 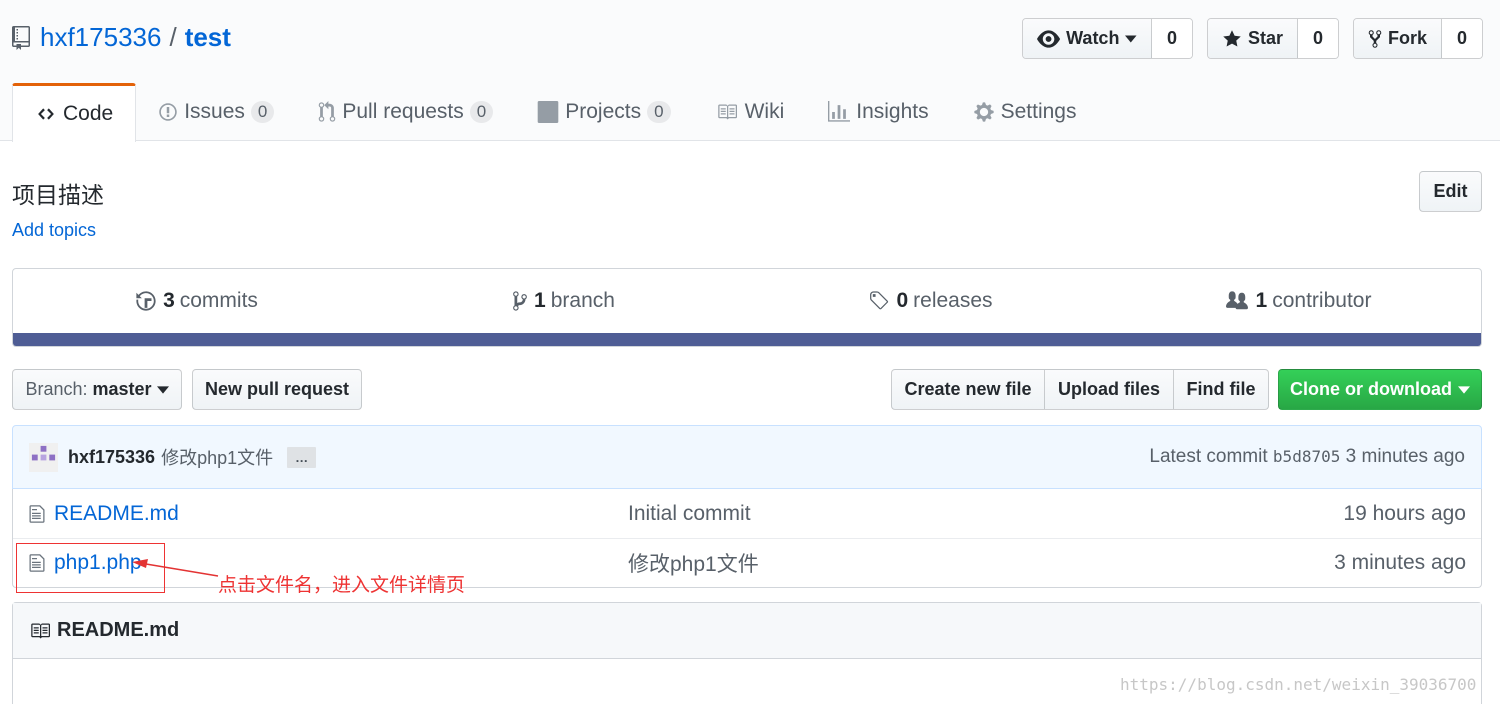 What do you see at coordinates (747, 631) in the screenshot?
I see `readme-header: README.md` at bounding box center [747, 631].